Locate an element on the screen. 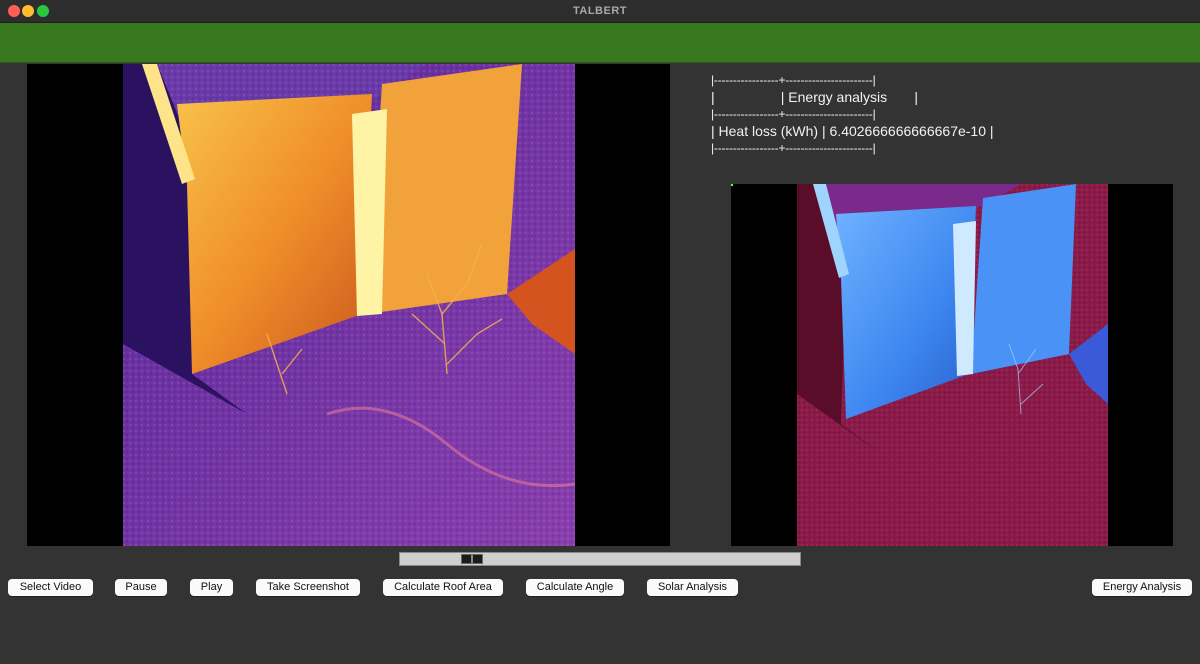 The height and width of the screenshot is (664, 1200). title-bar: TALBERT is located at coordinates (600, 11).